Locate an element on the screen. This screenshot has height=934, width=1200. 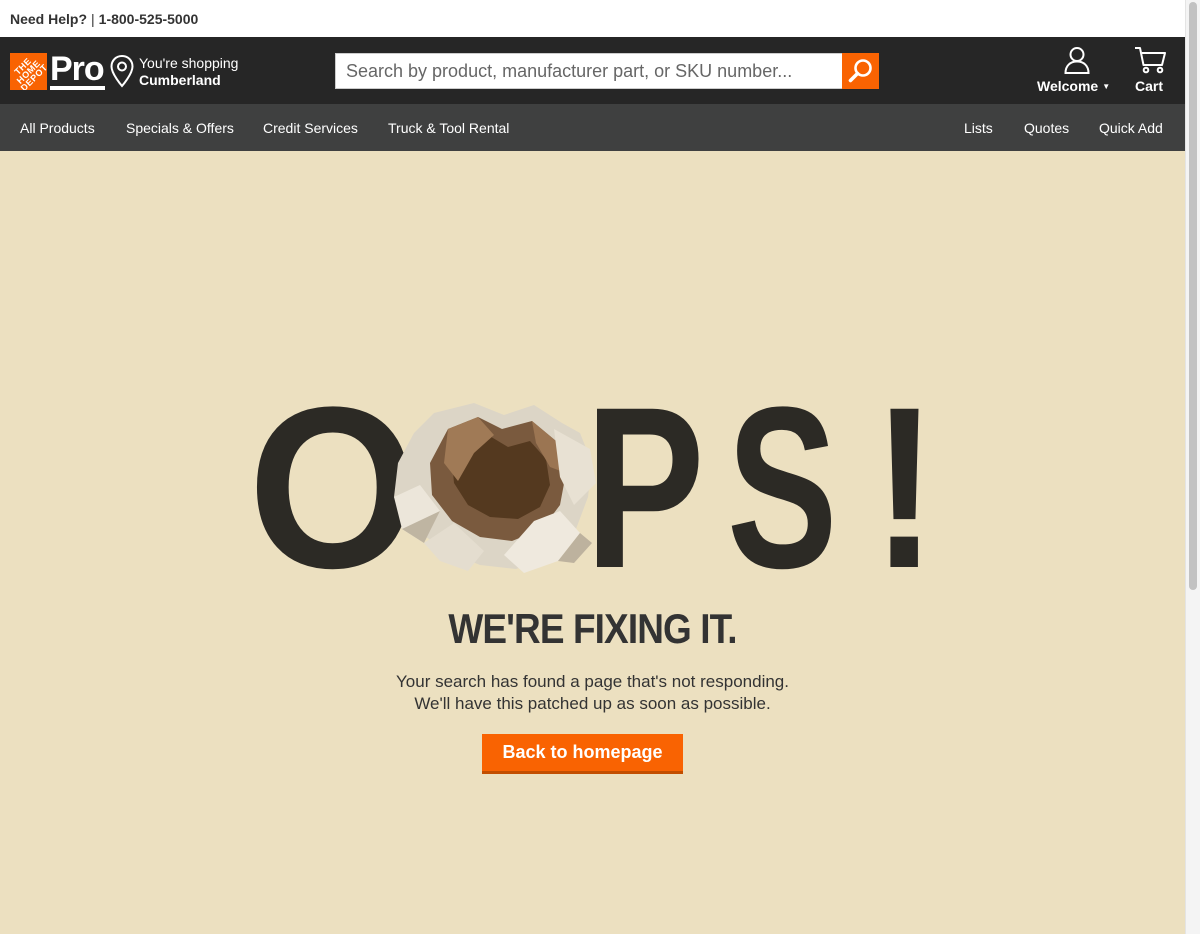
oops-letter-s: S is located at coordinates (782, 487).